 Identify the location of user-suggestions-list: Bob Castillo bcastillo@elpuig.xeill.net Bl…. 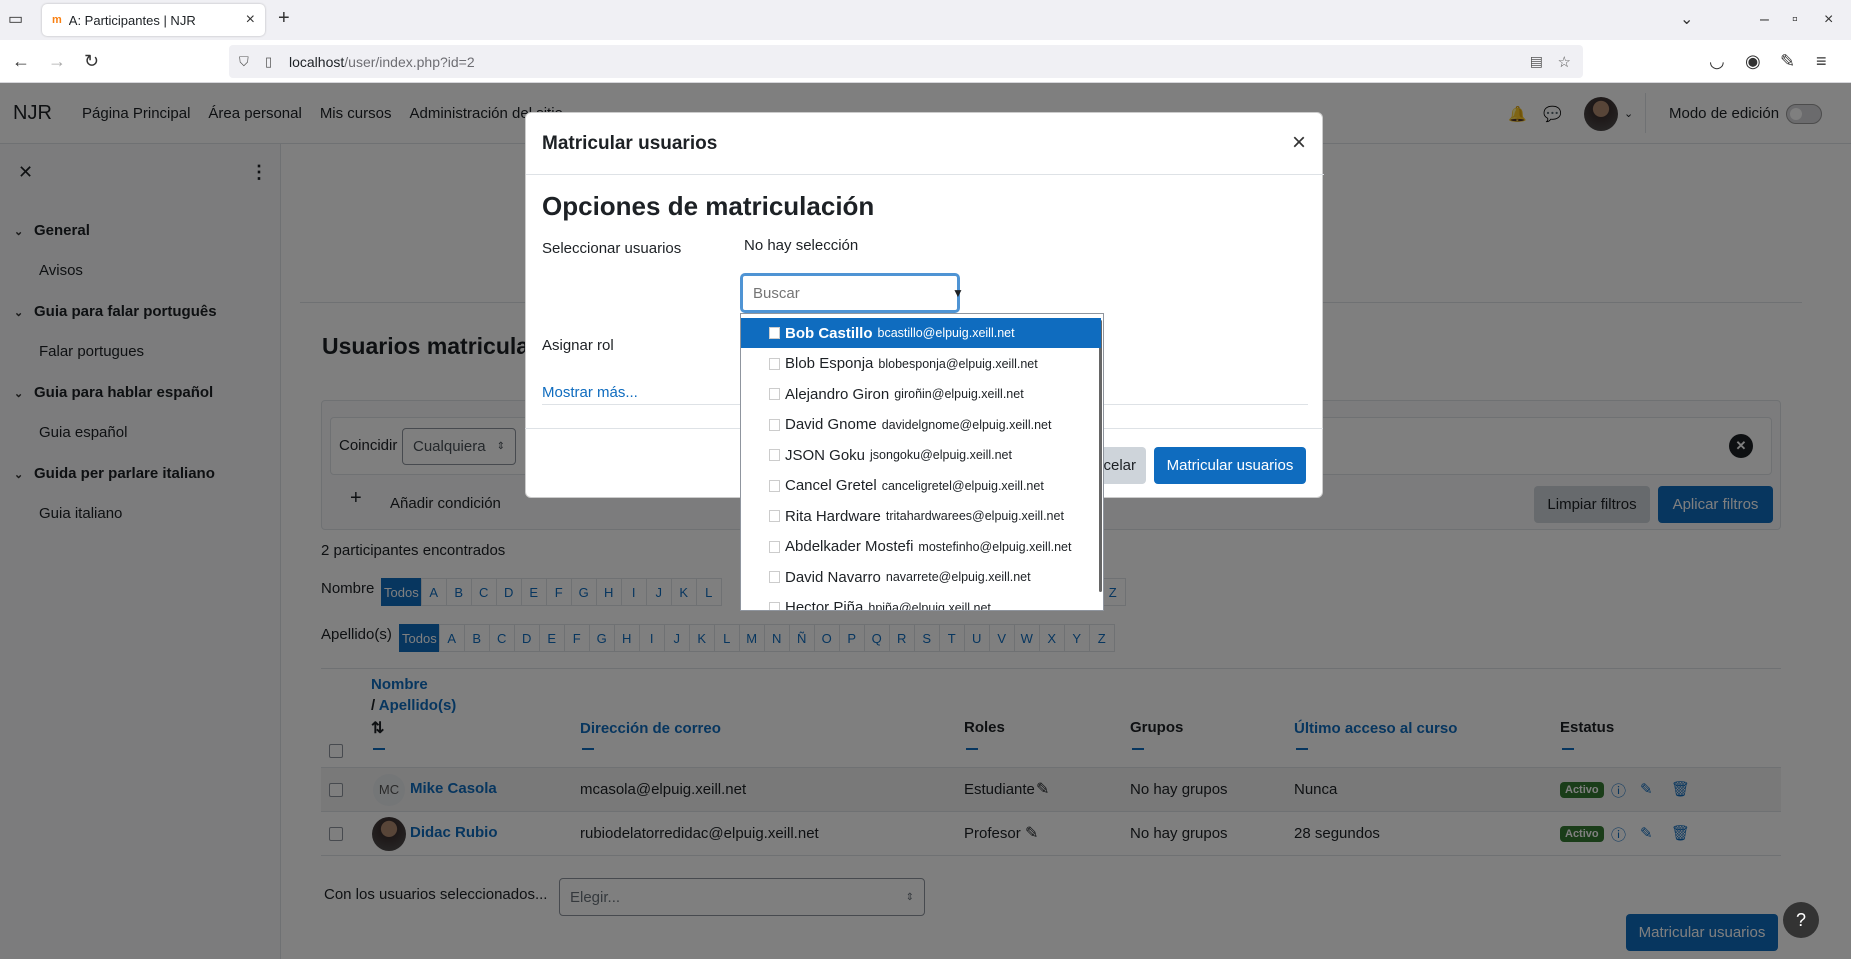
(922, 462).